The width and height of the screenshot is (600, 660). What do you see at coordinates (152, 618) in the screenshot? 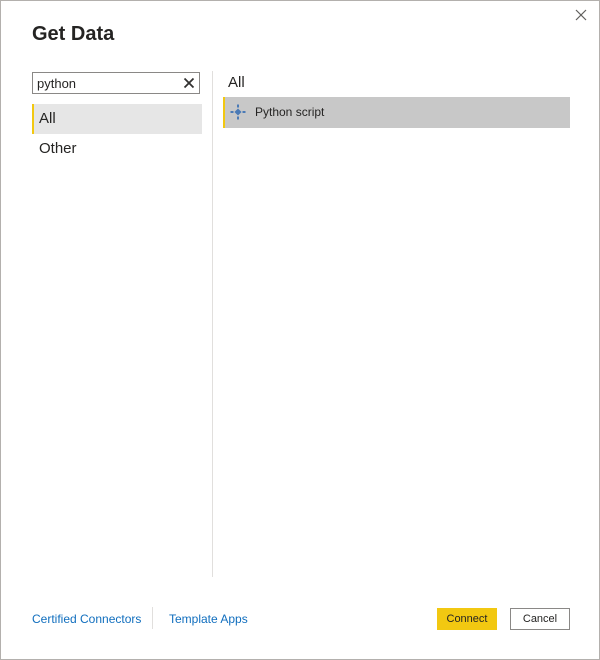
I see `footer-divider` at bounding box center [152, 618].